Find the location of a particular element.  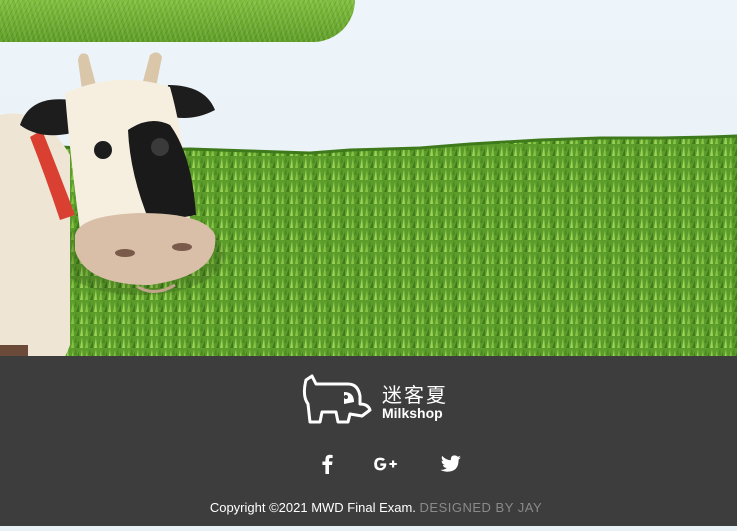

social-links is located at coordinates (393, 464).